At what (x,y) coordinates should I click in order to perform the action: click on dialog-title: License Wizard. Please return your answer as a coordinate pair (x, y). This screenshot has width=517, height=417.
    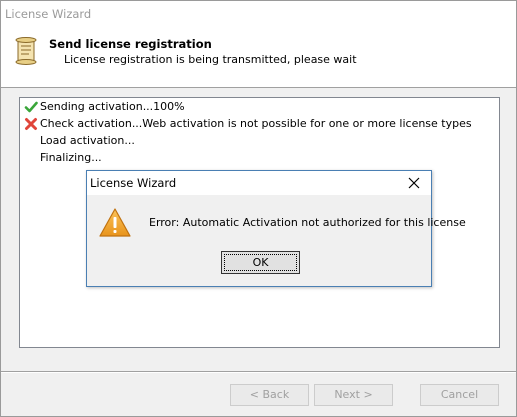
    Looking at the image, I should click on (133, 183).